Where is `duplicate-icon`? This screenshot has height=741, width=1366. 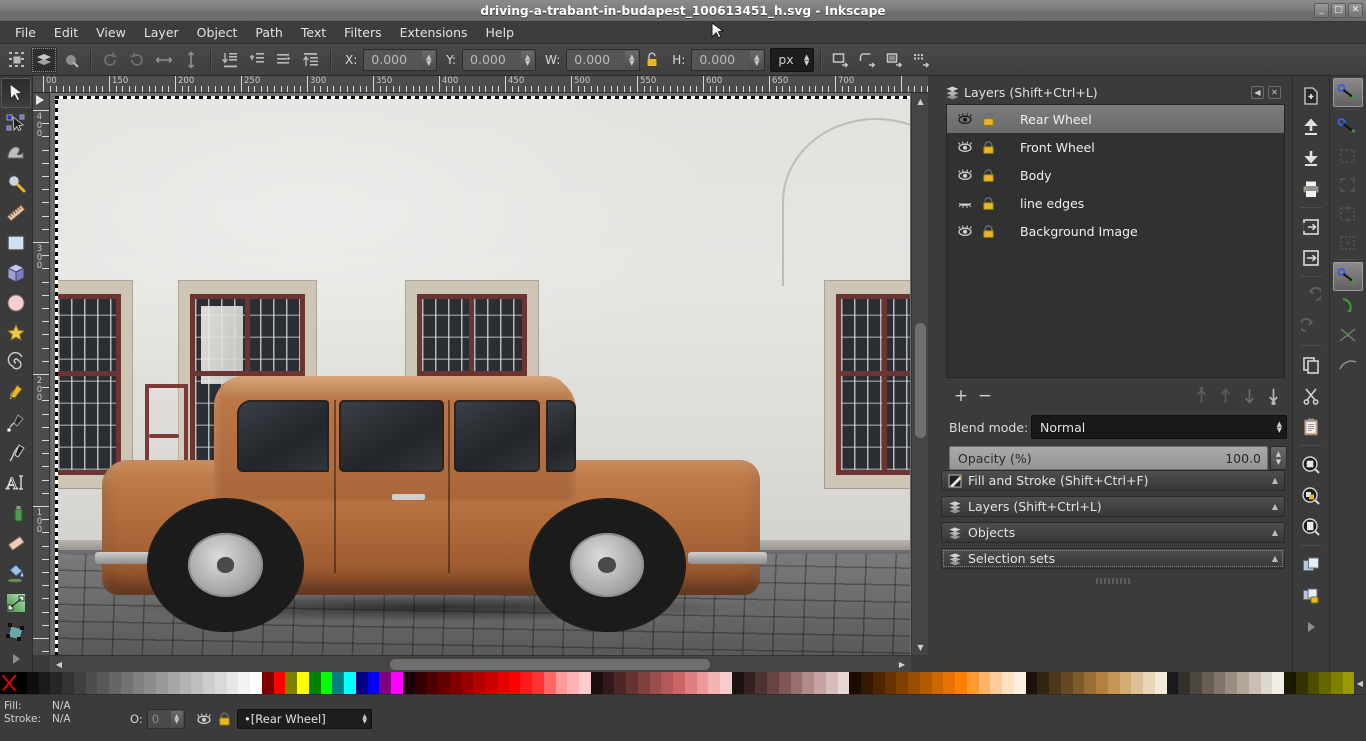
duplicate-icon is located at coordinates (1311, 564).